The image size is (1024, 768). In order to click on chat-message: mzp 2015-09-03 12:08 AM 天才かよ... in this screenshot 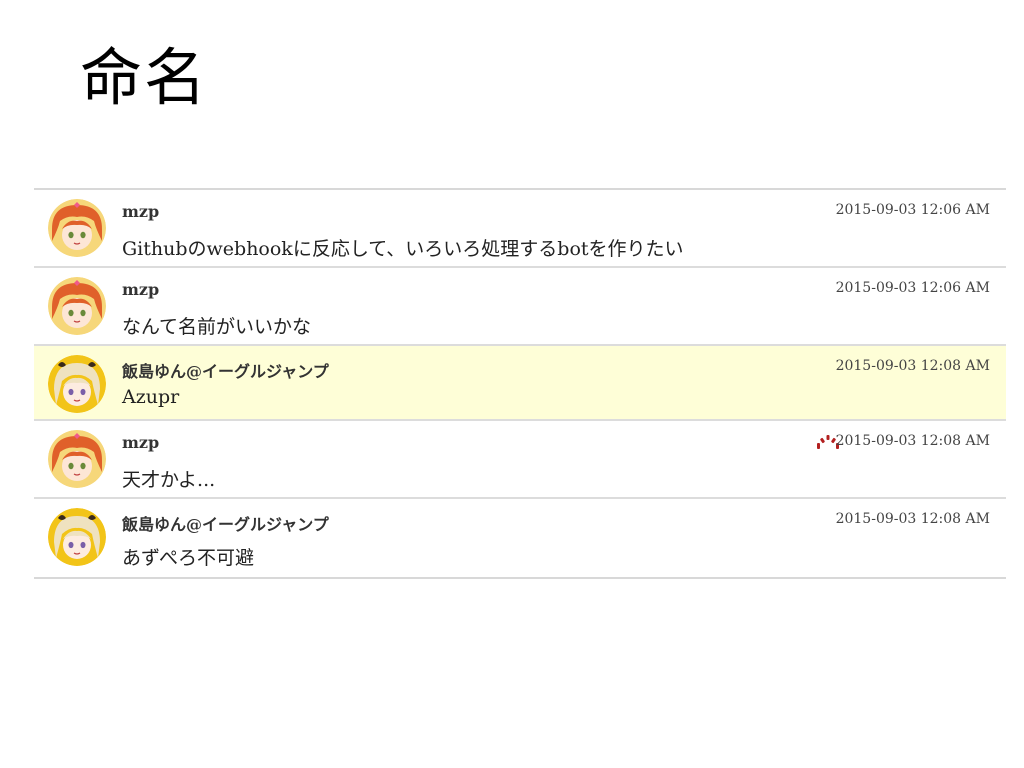, I will do `click(520, 460)`.